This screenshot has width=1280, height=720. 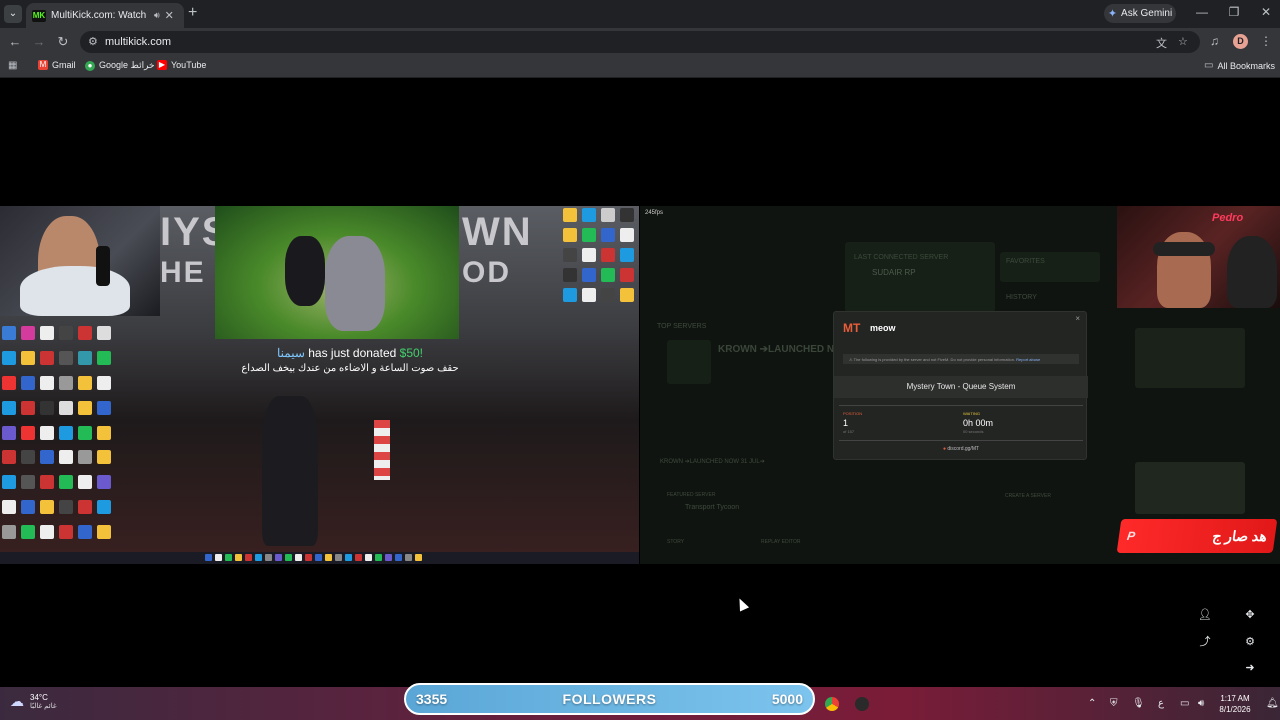 I want to click on move-layout-icon: ✥, so click(x=1250, y=615).